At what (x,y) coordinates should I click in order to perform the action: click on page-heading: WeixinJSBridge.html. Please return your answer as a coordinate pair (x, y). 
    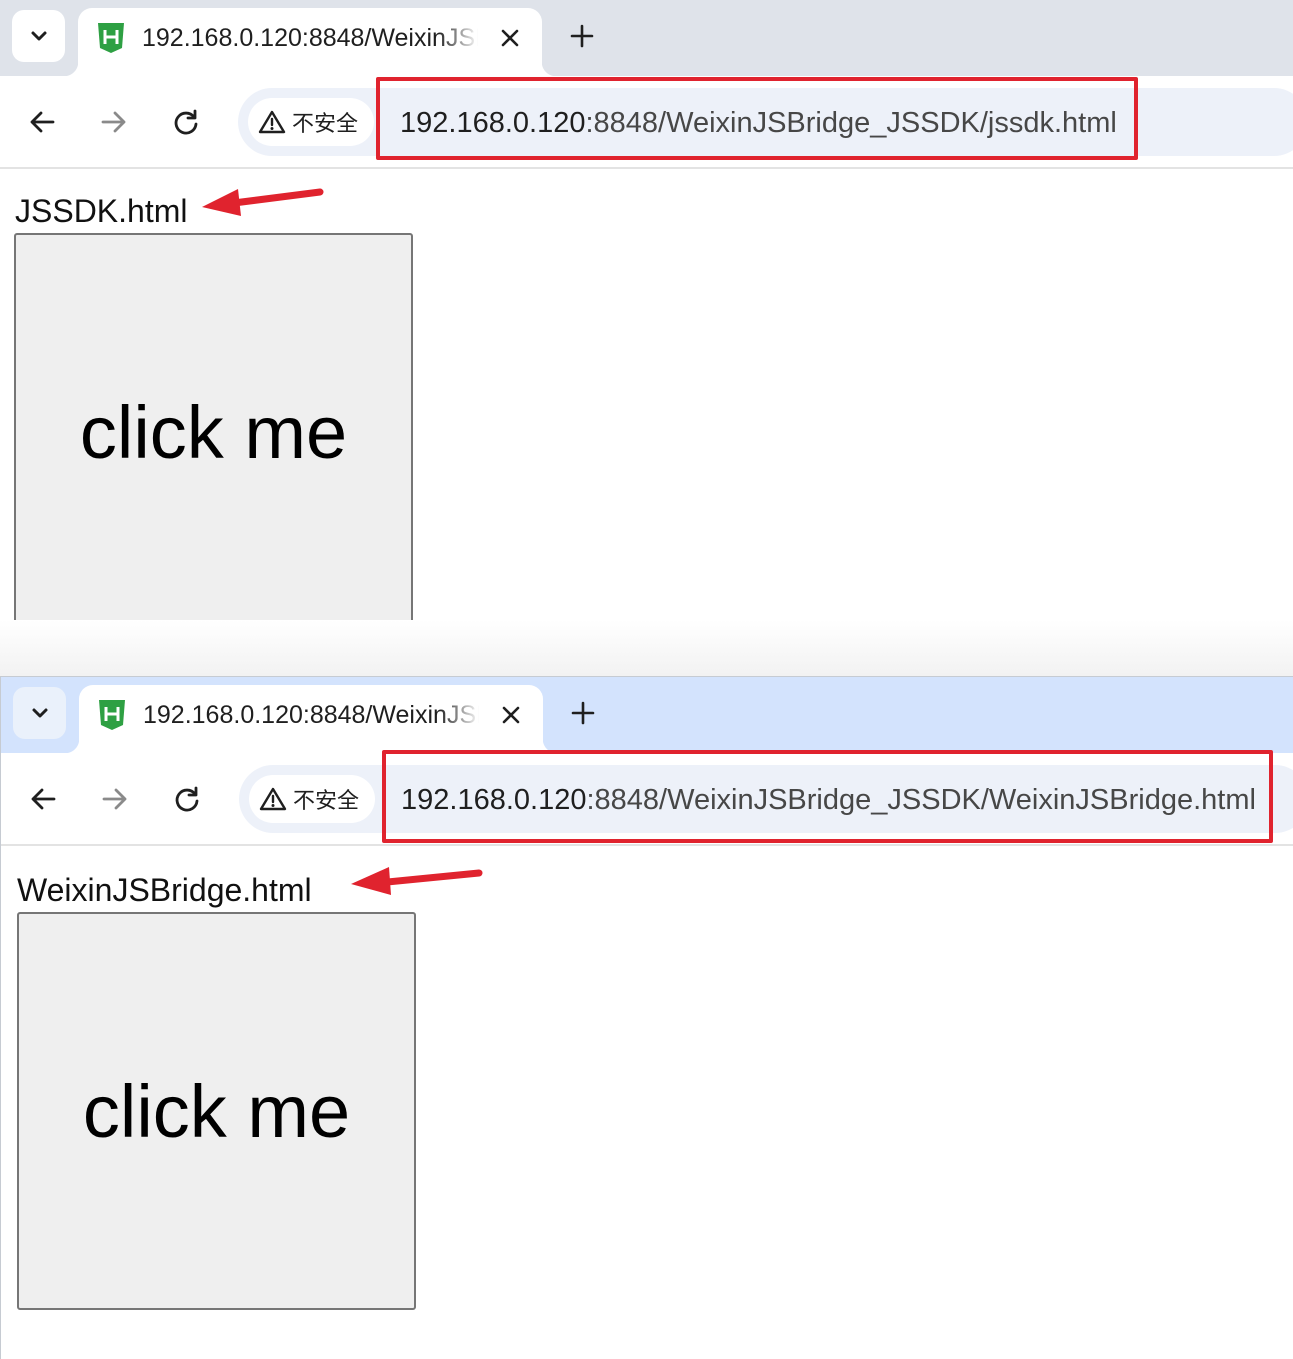
    Looking at the image, I should click on (164, 890).